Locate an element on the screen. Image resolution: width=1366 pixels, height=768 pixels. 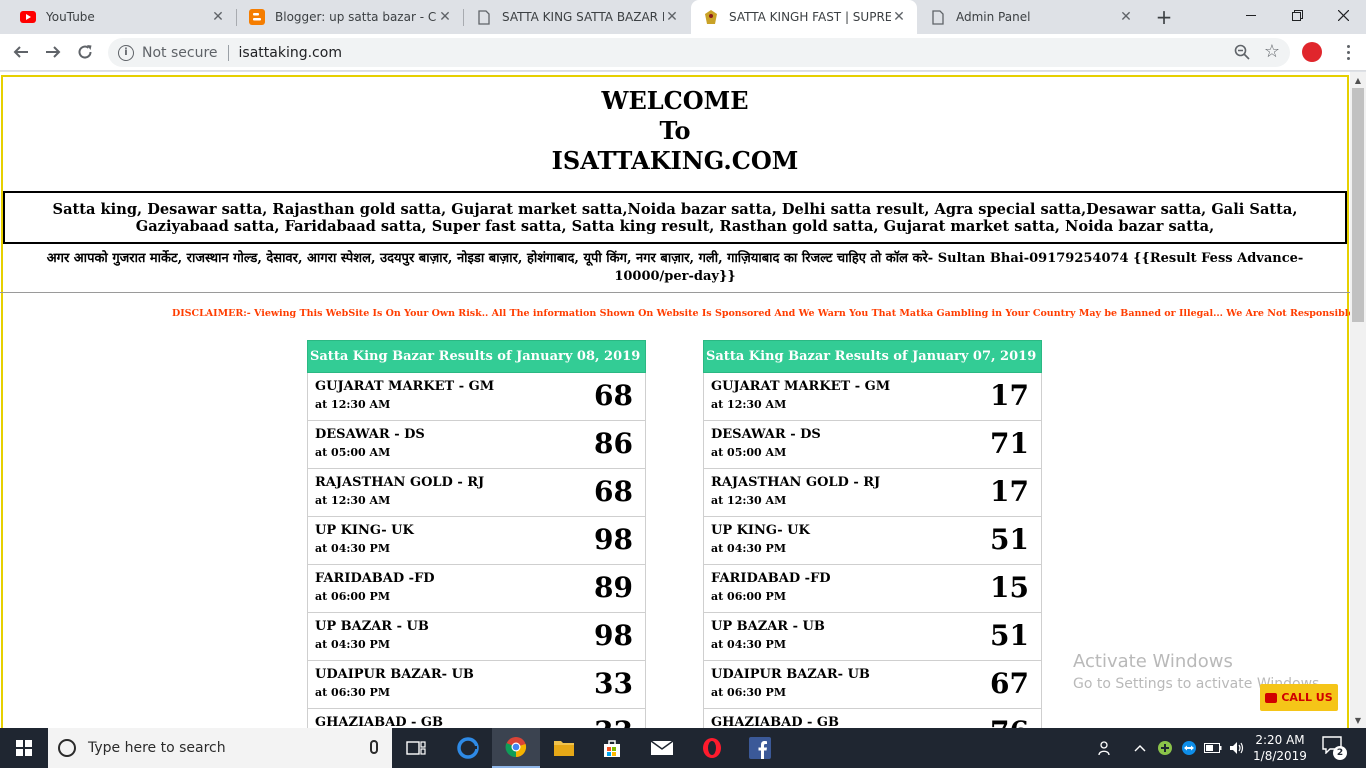
chrome-app is located at coordinates (516, 748).